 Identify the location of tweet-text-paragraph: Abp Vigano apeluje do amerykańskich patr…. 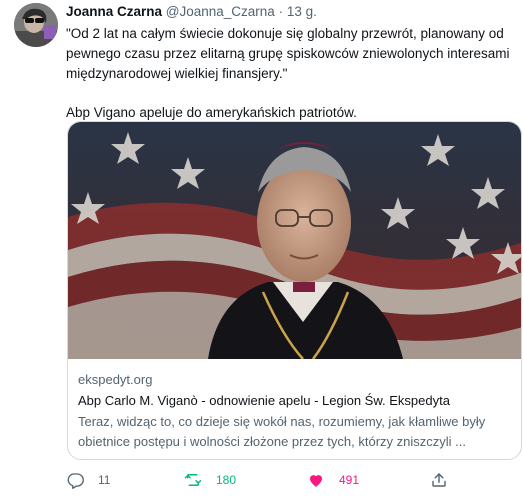
(211, 112).